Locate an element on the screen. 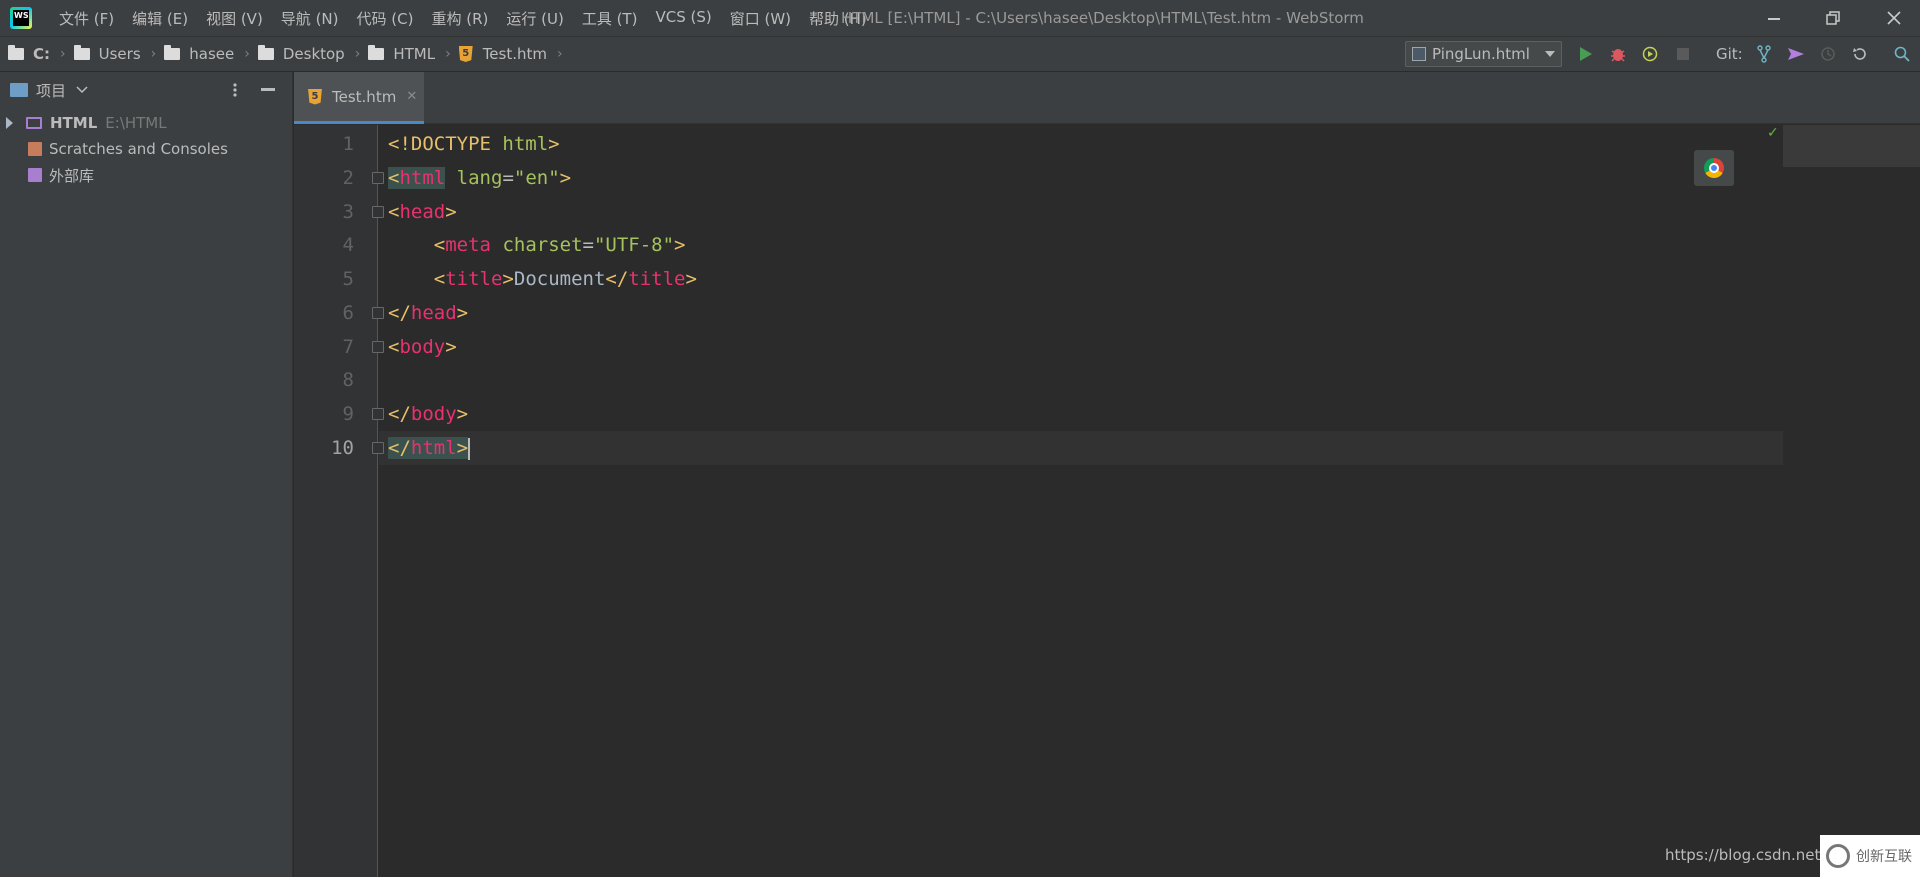 This screenshot has height=877, width=1920. git-branch-icon is located at coordinates (1764, 54).